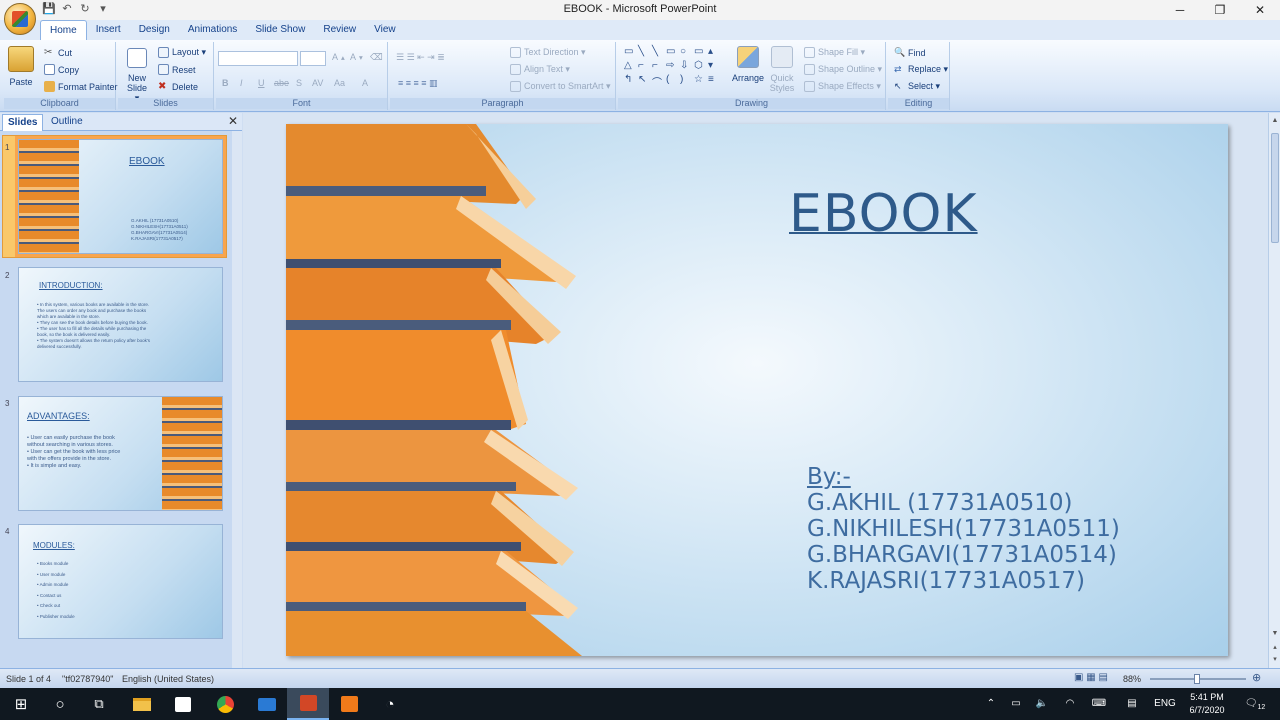 The height and width of the screenshot is (720, 1280). What do you see at coordinates (748, 64) in the screenshot?
I see `arrange-button: Arrange` at bounding box center [748, 64].